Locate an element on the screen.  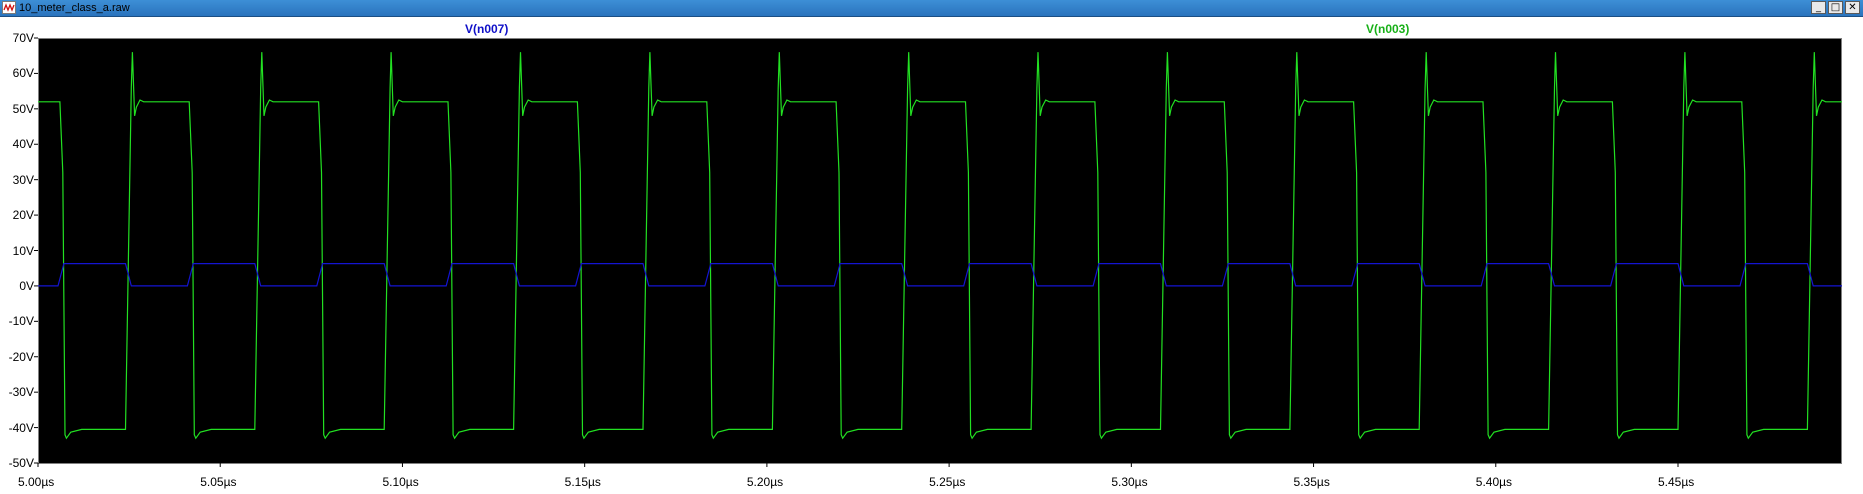
y-tick-label: 20V is located at coordinates (23, 215).